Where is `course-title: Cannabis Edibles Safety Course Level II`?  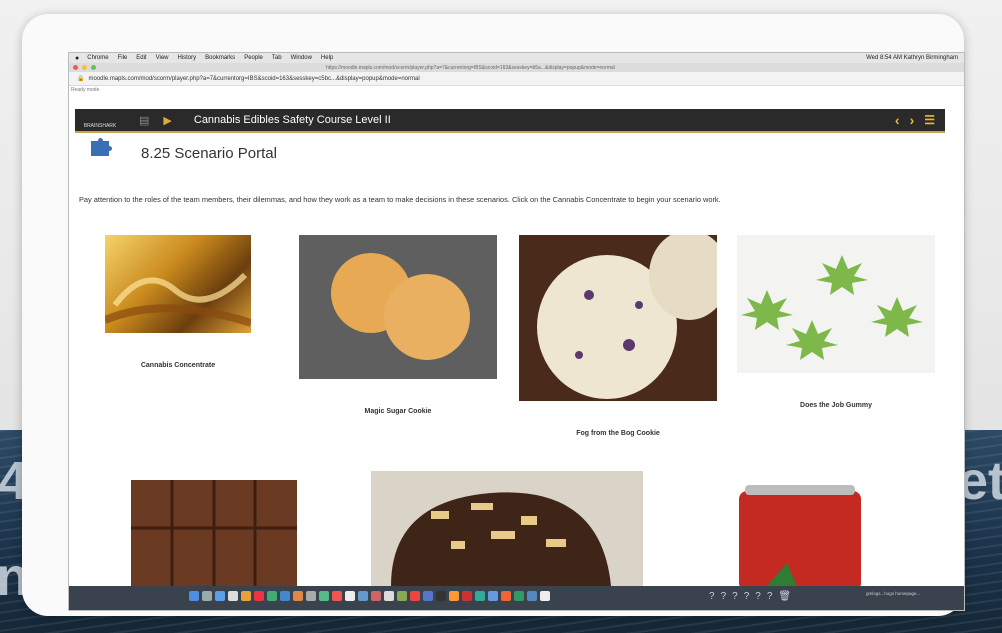 course-title: Cannabis Edibles Safety Course Level II is located at coordinates (292, 120).